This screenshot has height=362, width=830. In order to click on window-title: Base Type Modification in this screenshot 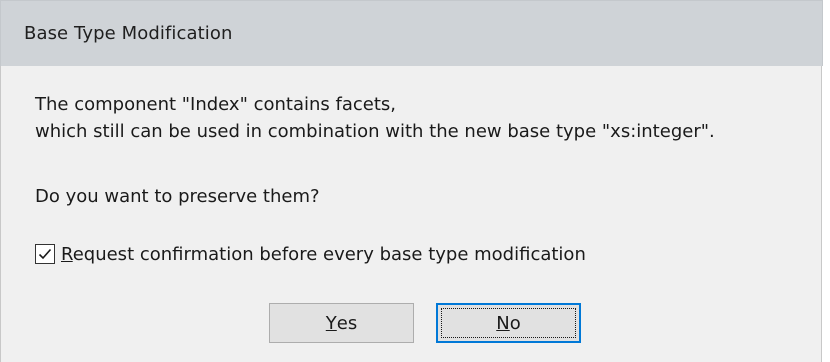, I will do `click(128, 33)`.